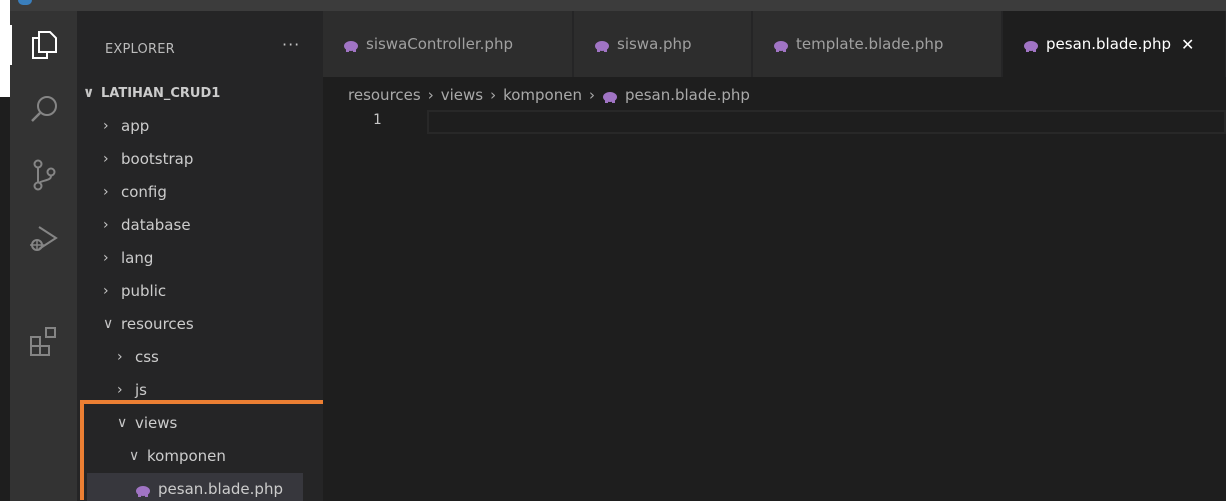 This screenshot has height=501, width=1226. Describe the element at coordinates (144, 291) in the screenshot. I see `tree-label: public` at that location.